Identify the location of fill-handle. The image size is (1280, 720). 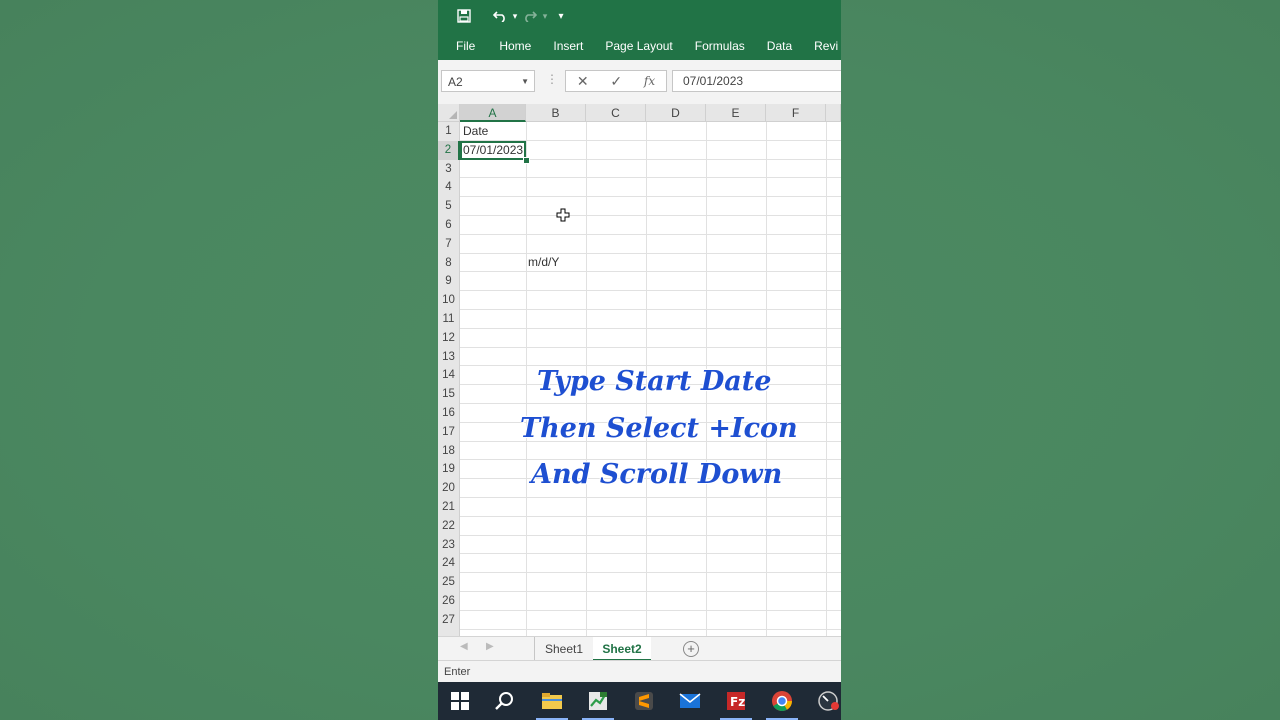
(526, 160).